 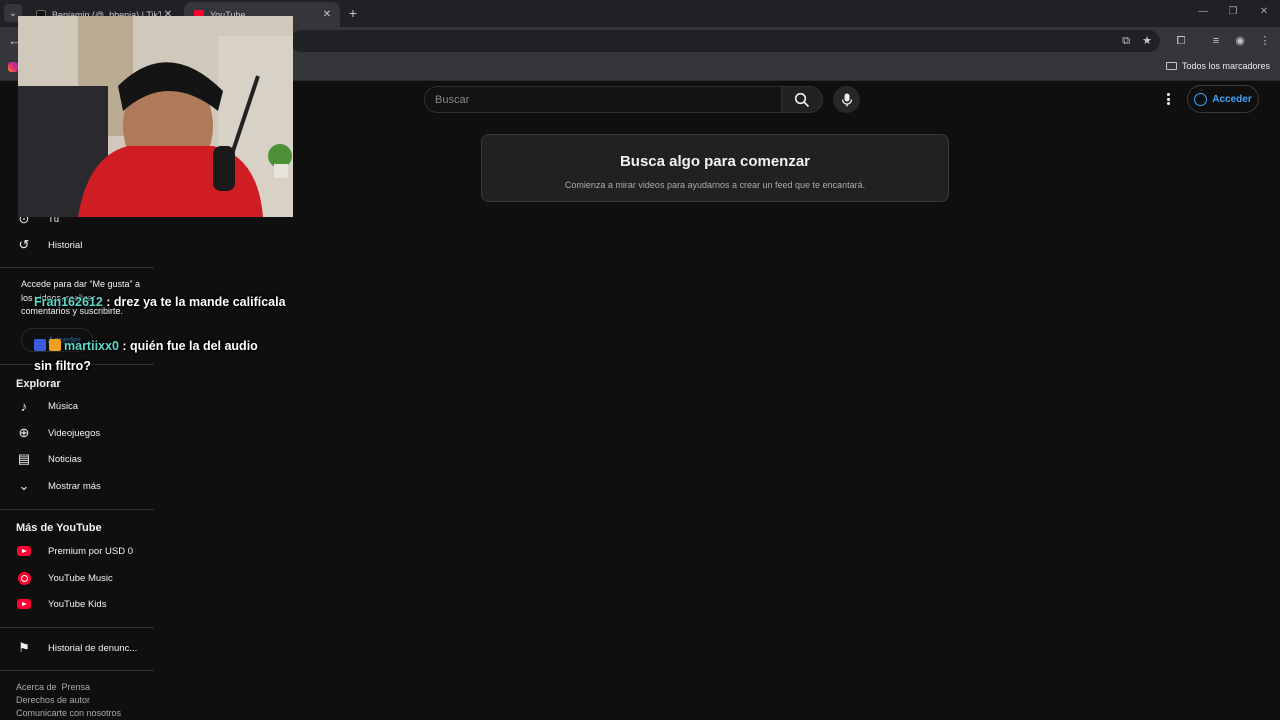 I want to click on chat-text: : drez ya te la mande califícala, so click(x=194, y=302).